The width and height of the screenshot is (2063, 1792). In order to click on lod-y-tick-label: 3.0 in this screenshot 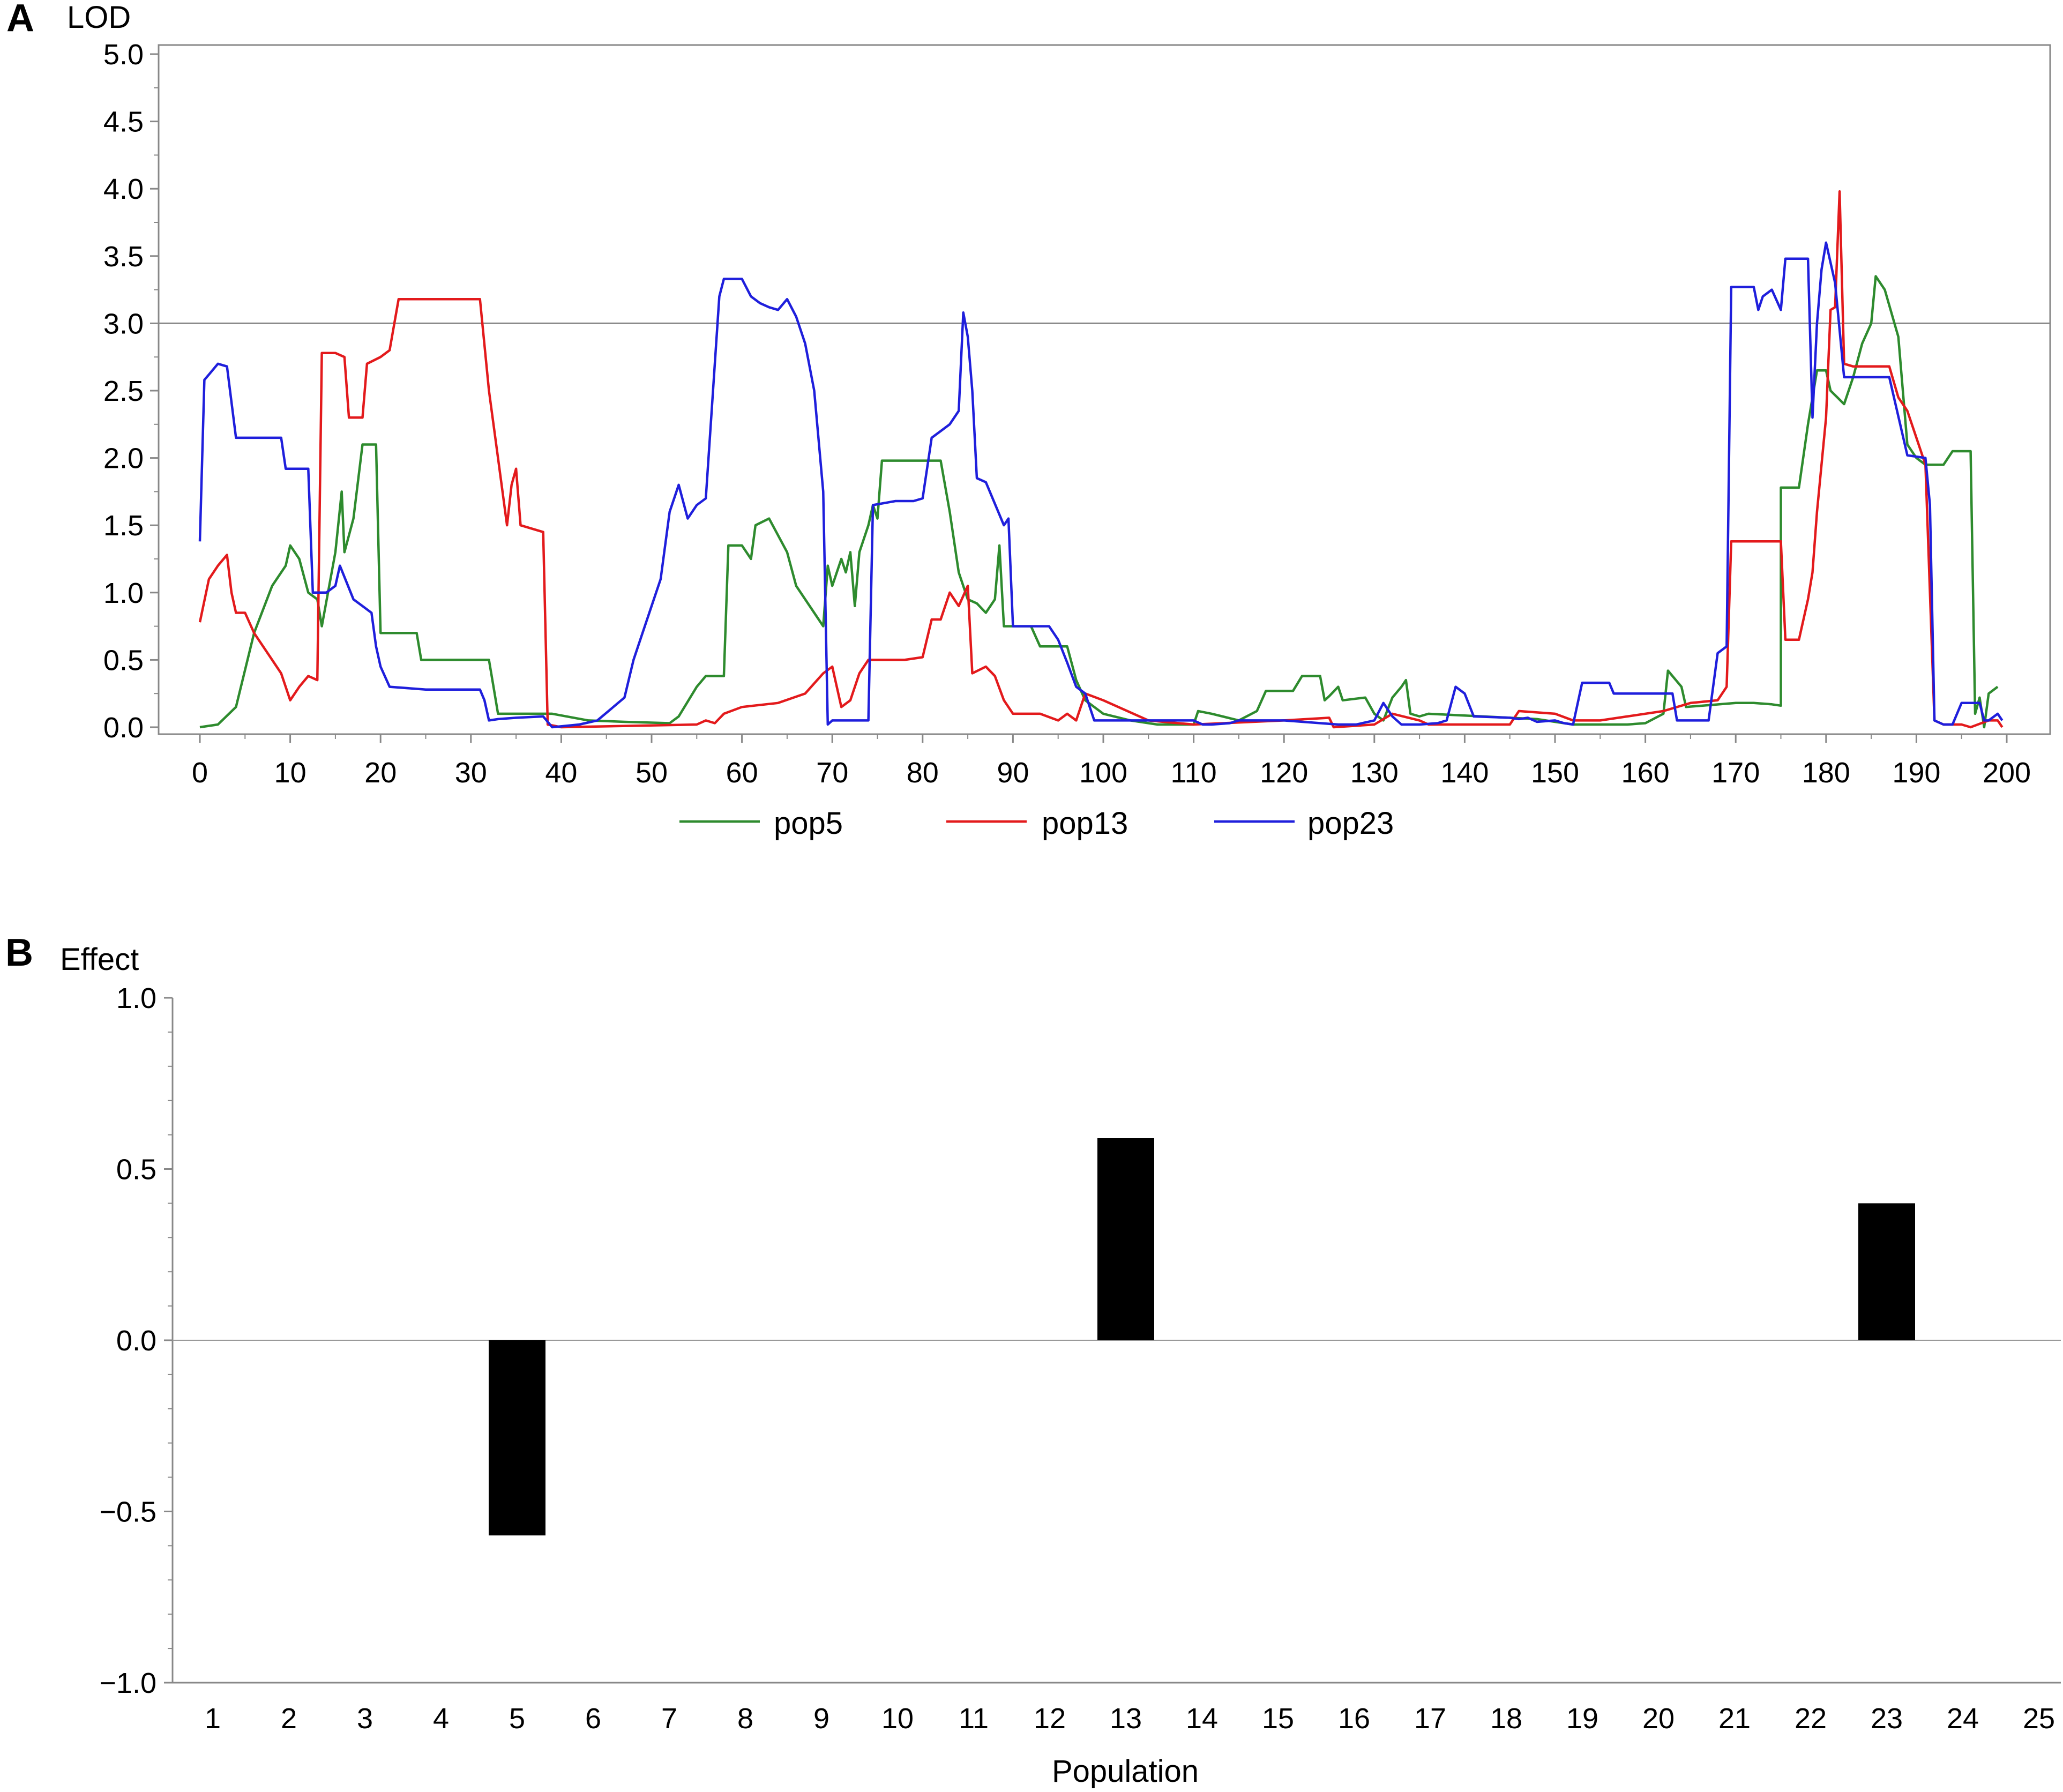, I will do `click(123, 324)`.